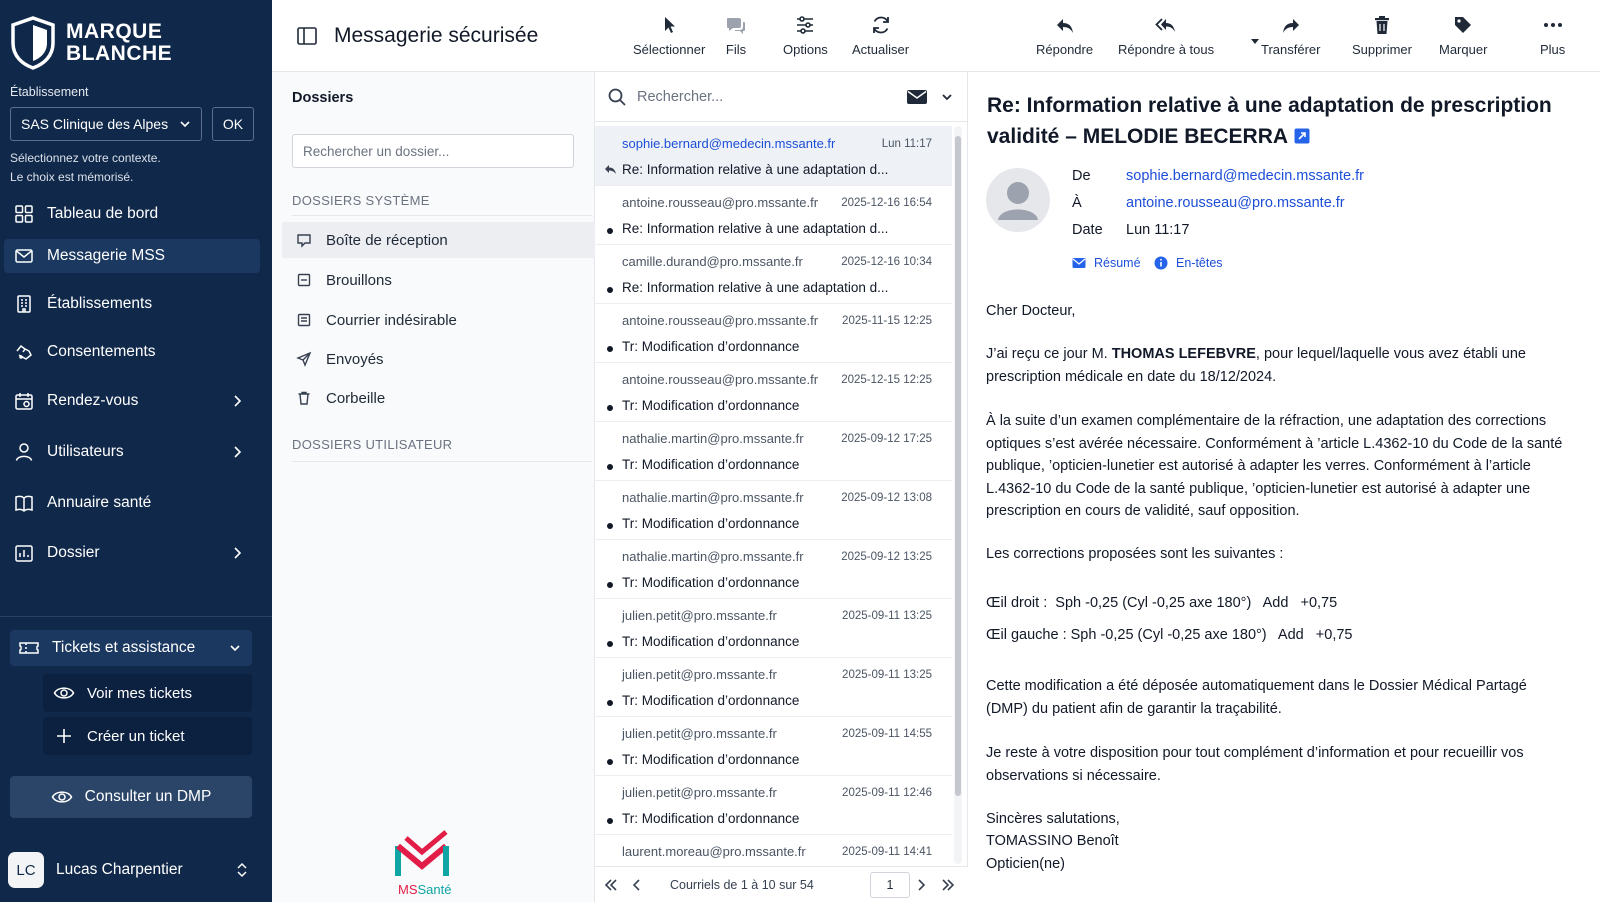 This screenshot has width=1600, height=902. What do you see at coordinates (1290, 35) in the screenshot?
I see `forward-button: Transférer` at bounding box center [1290, 35].